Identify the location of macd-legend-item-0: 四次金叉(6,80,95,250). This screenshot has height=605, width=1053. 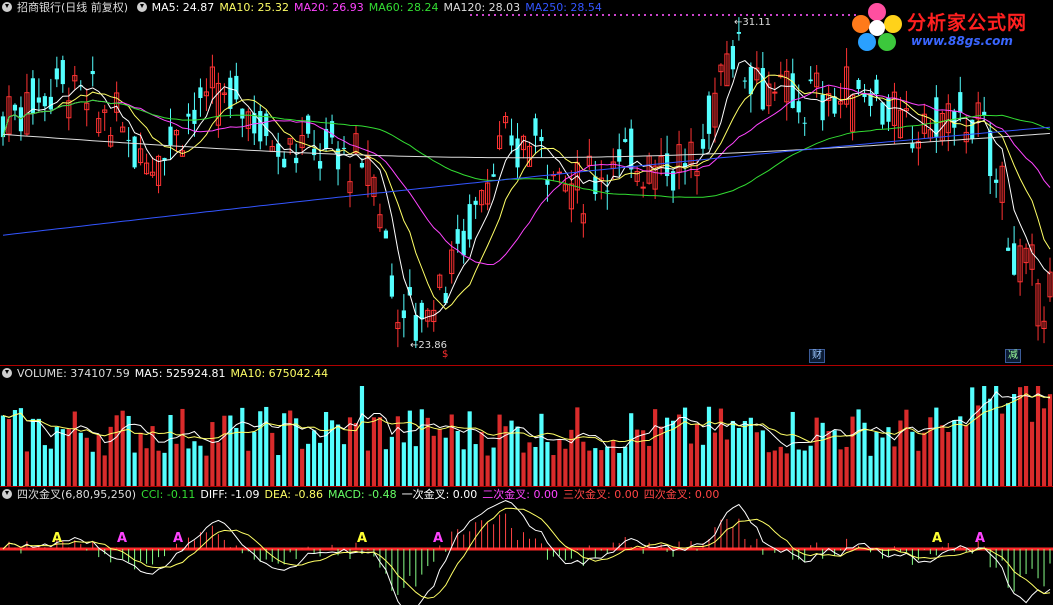
(77, 494).